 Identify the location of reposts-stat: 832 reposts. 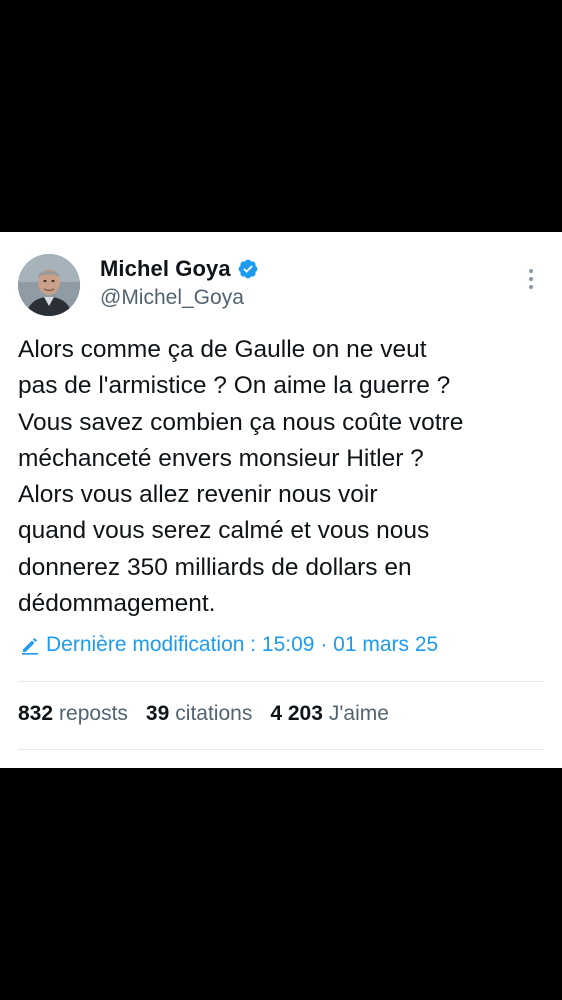
(73, 714).